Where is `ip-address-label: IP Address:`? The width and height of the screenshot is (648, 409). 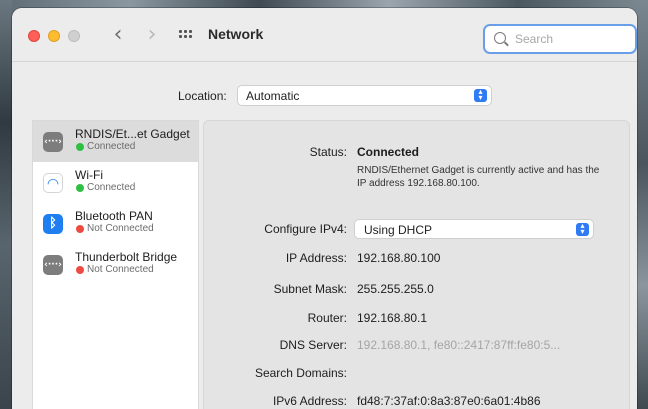
ip-address-label: IP Address: is located at coordinates (316, 258).